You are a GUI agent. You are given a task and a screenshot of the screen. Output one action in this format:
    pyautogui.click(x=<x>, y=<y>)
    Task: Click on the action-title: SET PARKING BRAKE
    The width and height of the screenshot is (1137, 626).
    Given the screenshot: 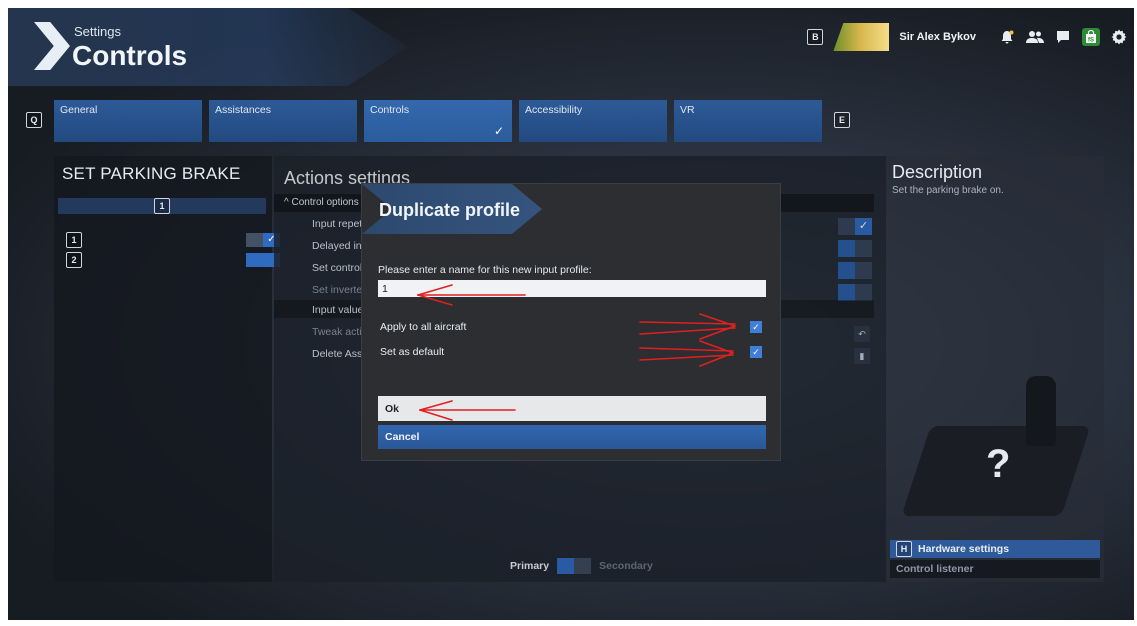 What is the action you would take?
    pyautogui.click(x=151, y=173)
    